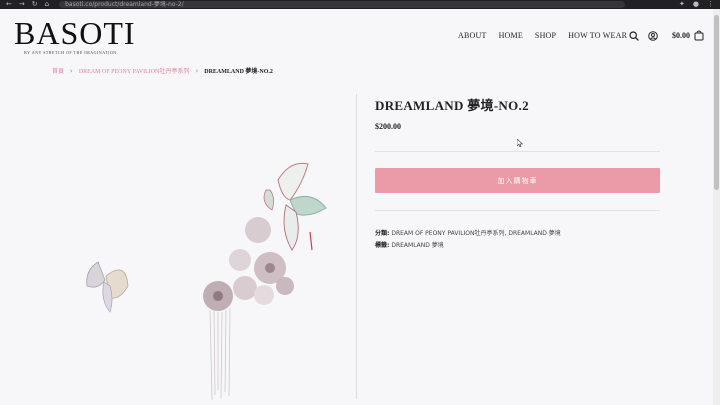 The width and height of the screenshot is (720, 405). Describe the element at coordinates (682, 4) in the screenshot. I see `extension-icon: ✦` at that location.